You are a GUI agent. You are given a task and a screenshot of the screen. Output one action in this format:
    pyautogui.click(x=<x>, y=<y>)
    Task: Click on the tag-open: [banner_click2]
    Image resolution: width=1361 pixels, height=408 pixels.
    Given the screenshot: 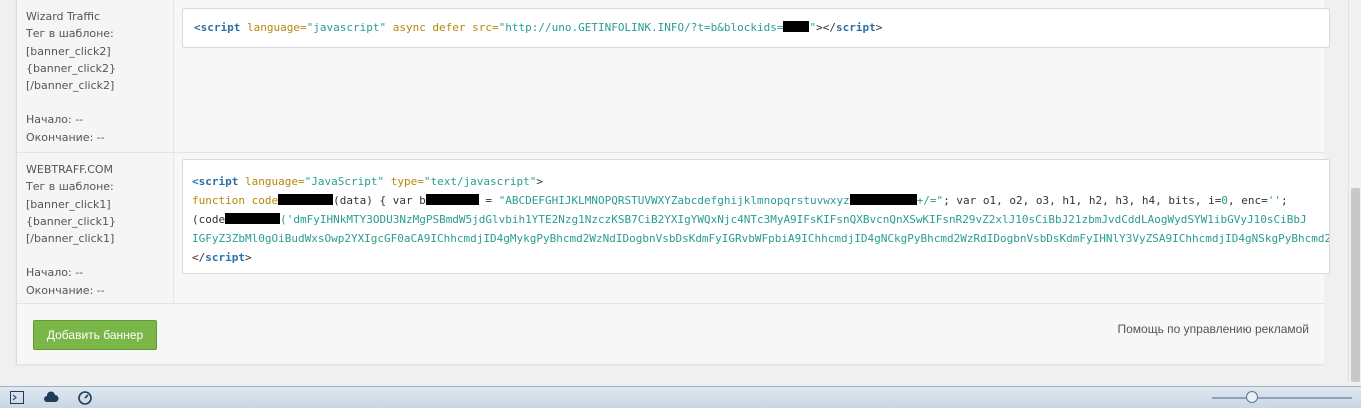 What is the action you would take?
    pyautogui.click(x=68, y=51)
    